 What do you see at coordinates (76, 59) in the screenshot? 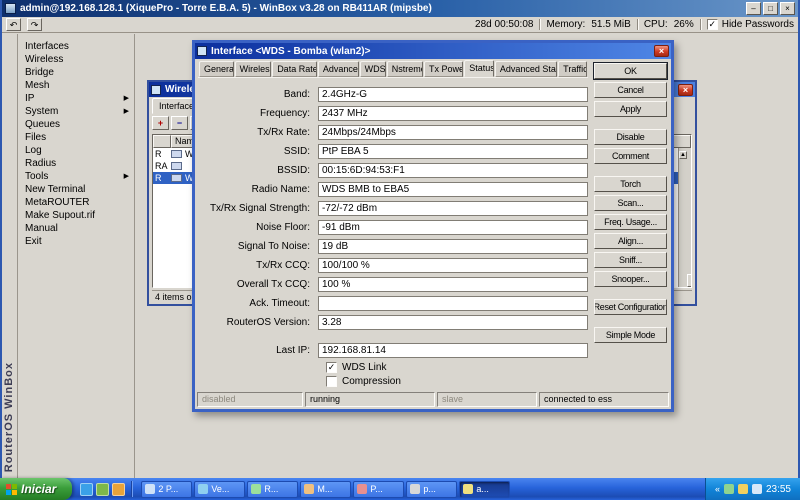
I see `sidebar-item-wireless: Wireless` at bounding box center [76, 59].